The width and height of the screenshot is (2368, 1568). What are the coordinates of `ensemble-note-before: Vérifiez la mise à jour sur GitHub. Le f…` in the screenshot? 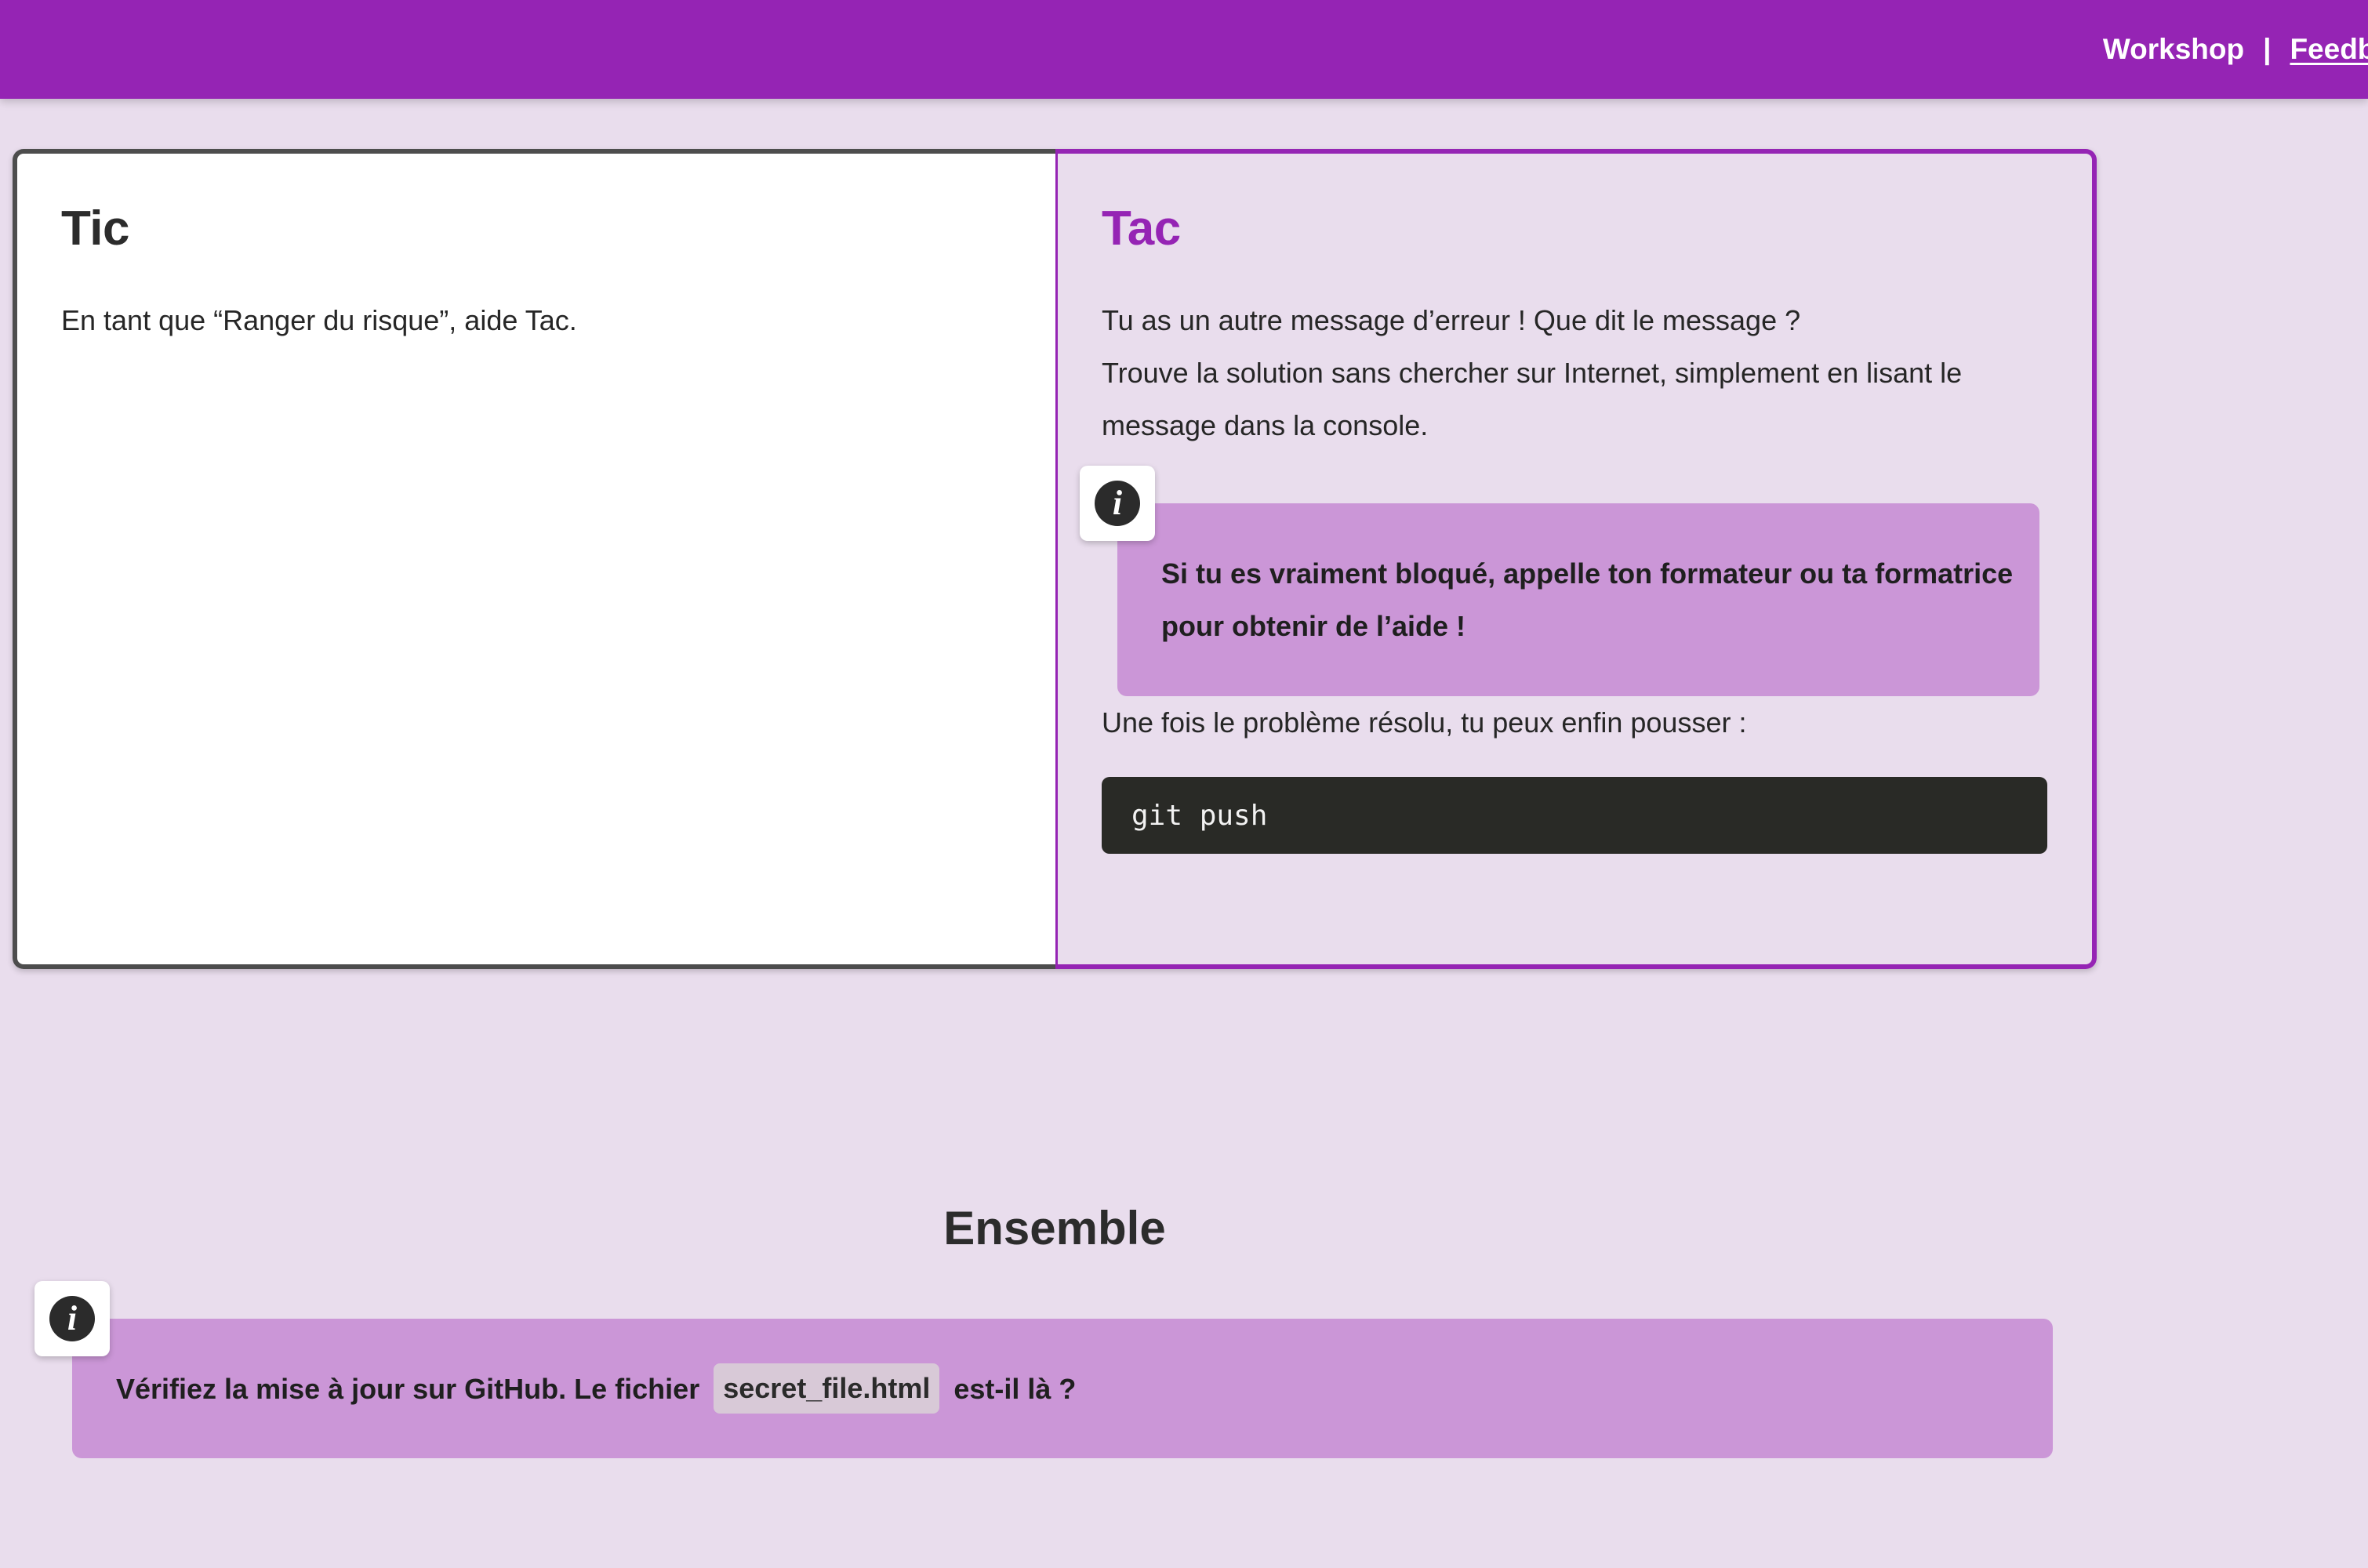 It's located at (408, 1388).